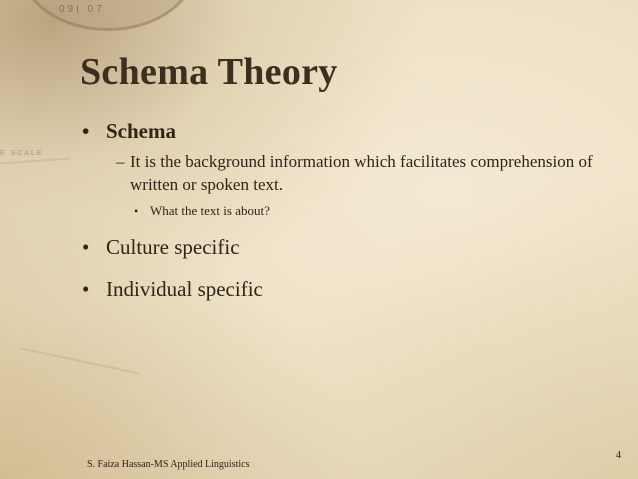 The height and width of the screenshot is (479, 638). What do you see at coordinates (141, 131) in the screenshot?
I see `bullet-text: Schema` at bounding box center [141, 131].